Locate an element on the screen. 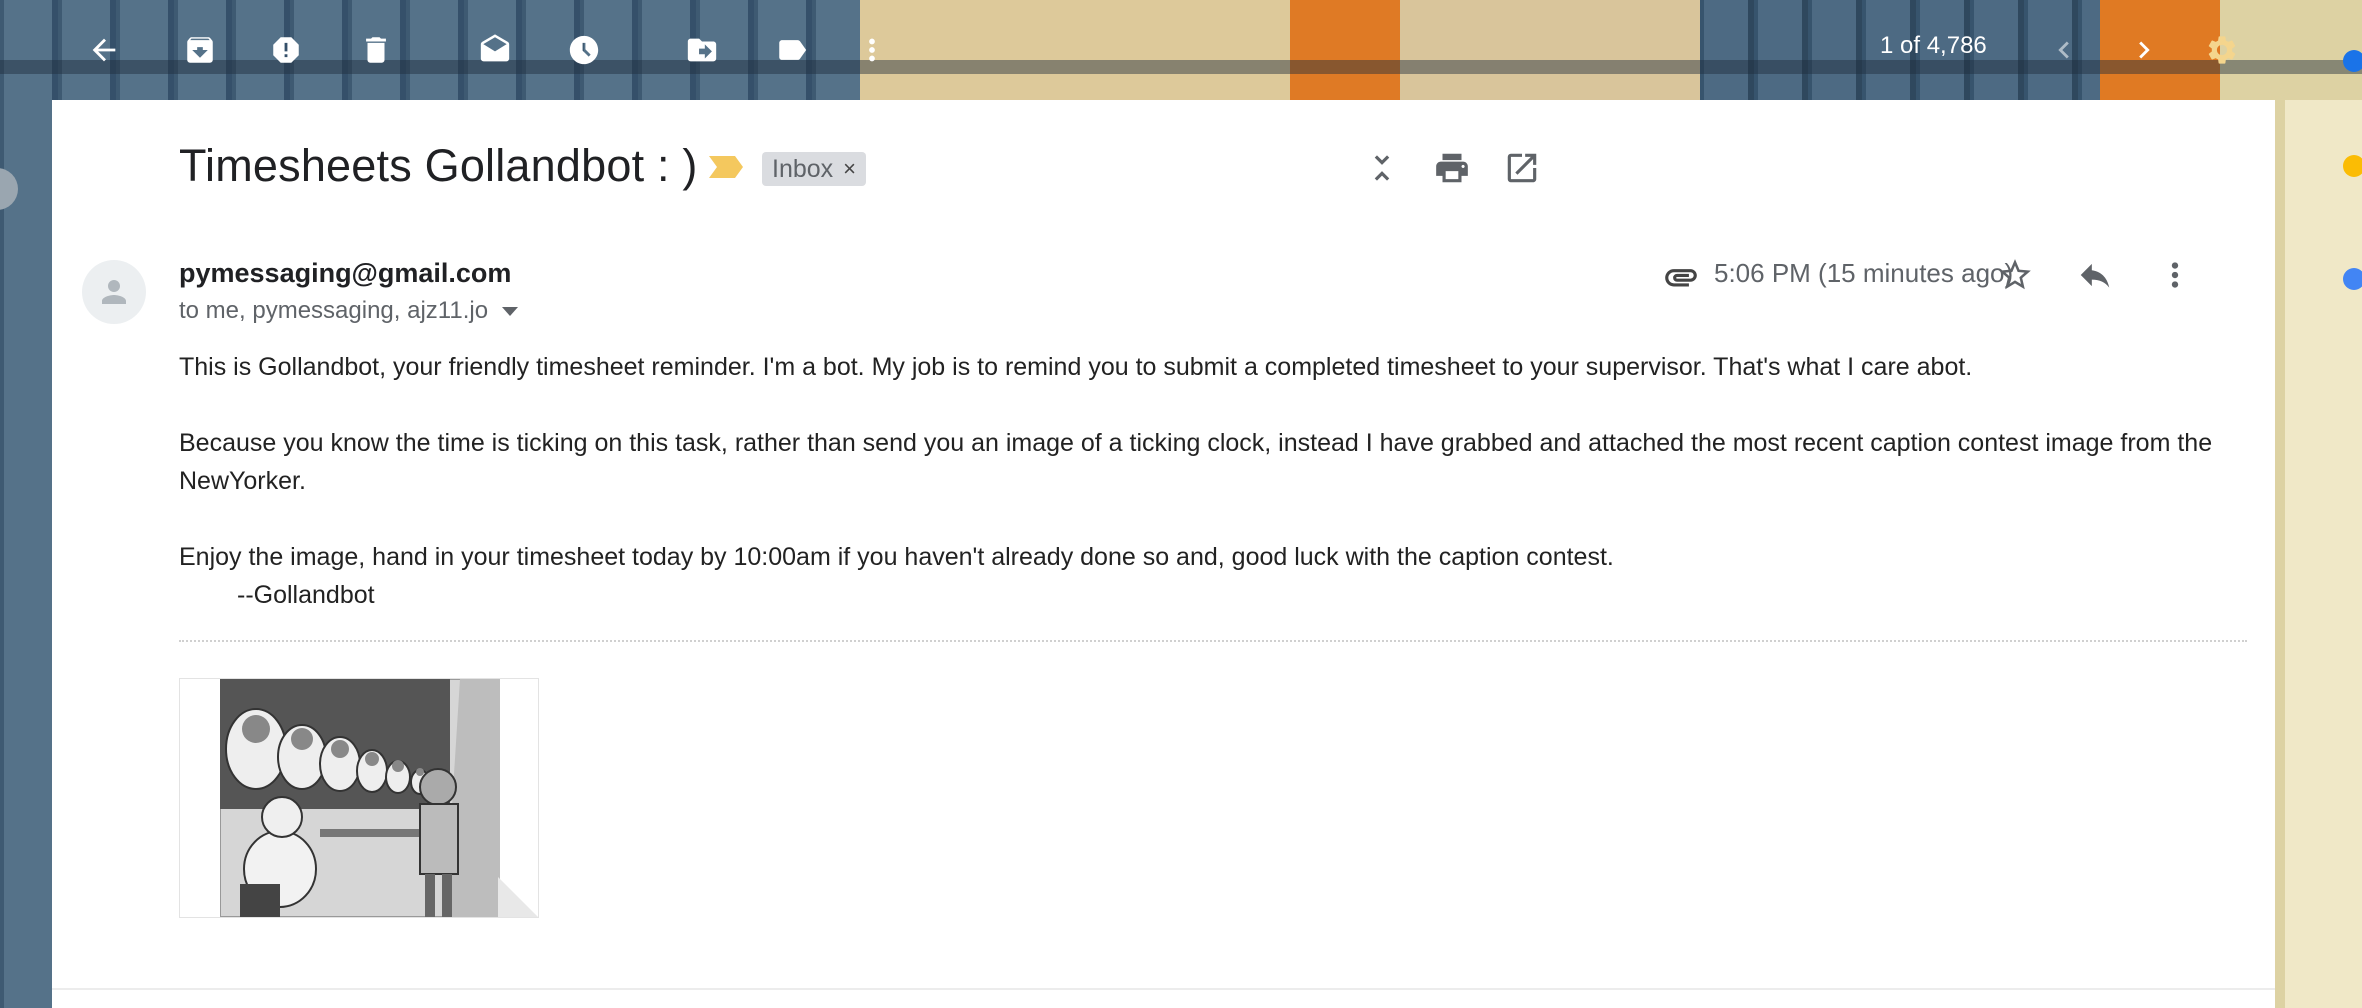 Image resolution: width=2362 pixels, height=1008 pixels. paperclip-icon is located at coordinates (1681, 279).